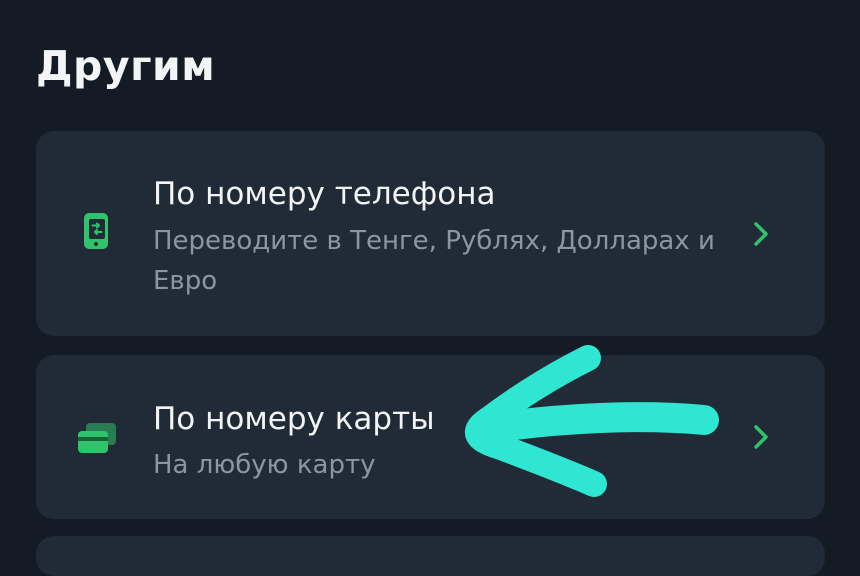 The width and height of the screenshot is (860, 576). I want to click on option-title: По номеру телефона, so click(324, 194).